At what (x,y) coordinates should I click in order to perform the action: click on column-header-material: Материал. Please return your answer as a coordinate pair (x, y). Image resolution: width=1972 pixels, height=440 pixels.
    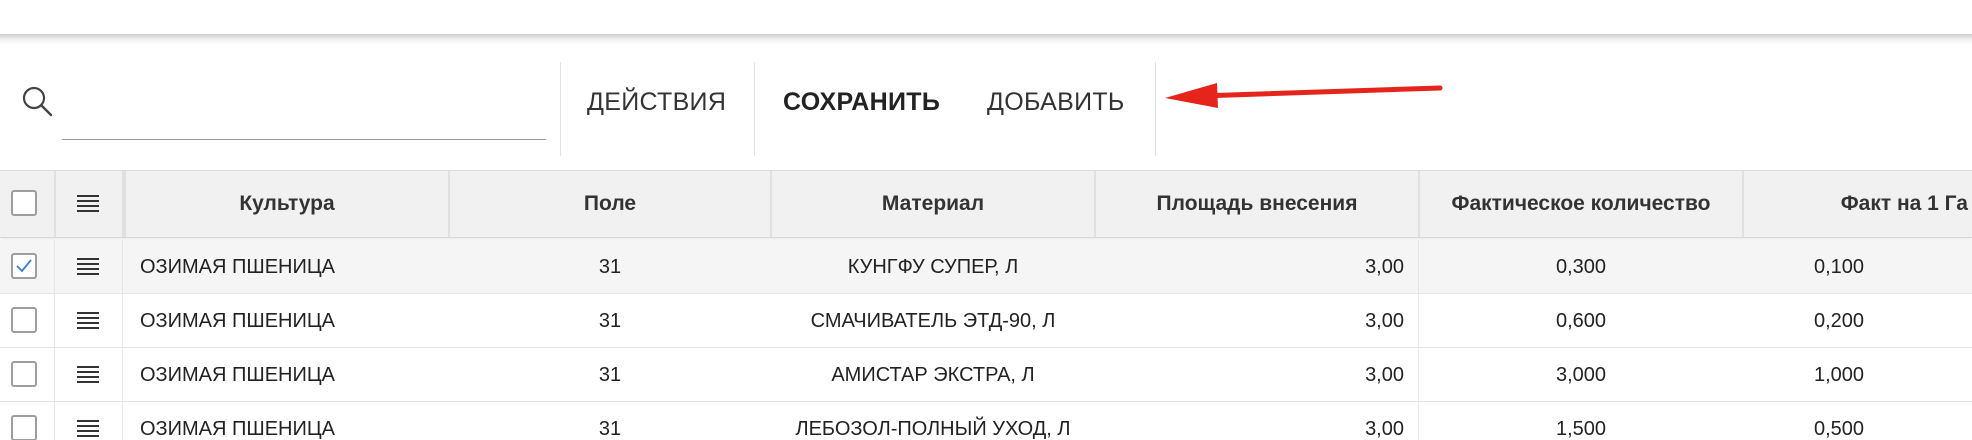
    Looking at the image, I should click on (933, 204).